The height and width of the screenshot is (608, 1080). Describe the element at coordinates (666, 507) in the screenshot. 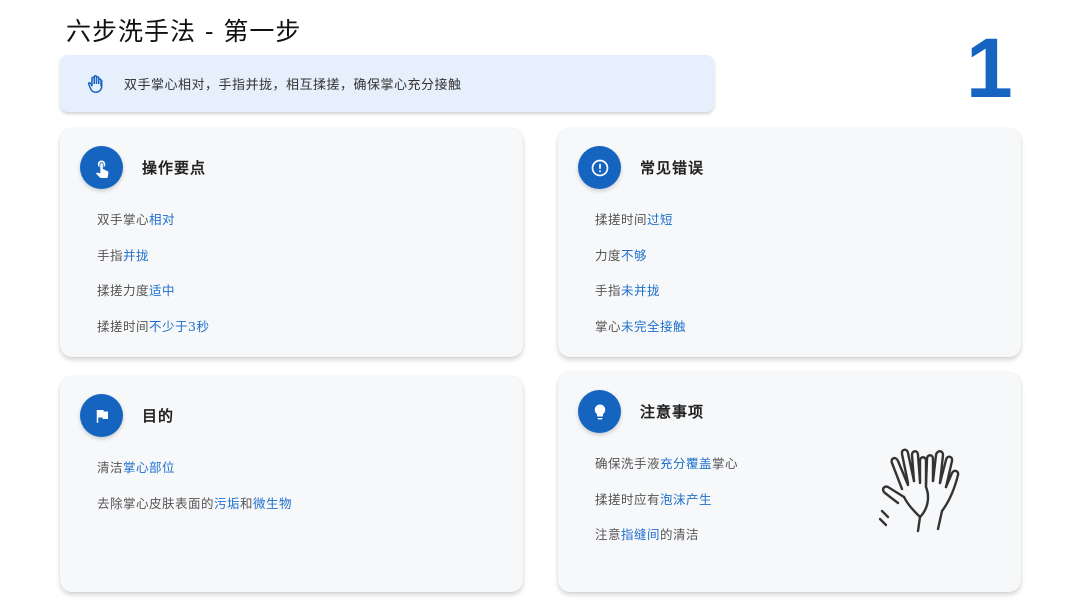

I see `notes-list: 确保洗手液充分覆盖掌心 揉搓时应有泡沫产生 注意指缝间的清洁` at that location.